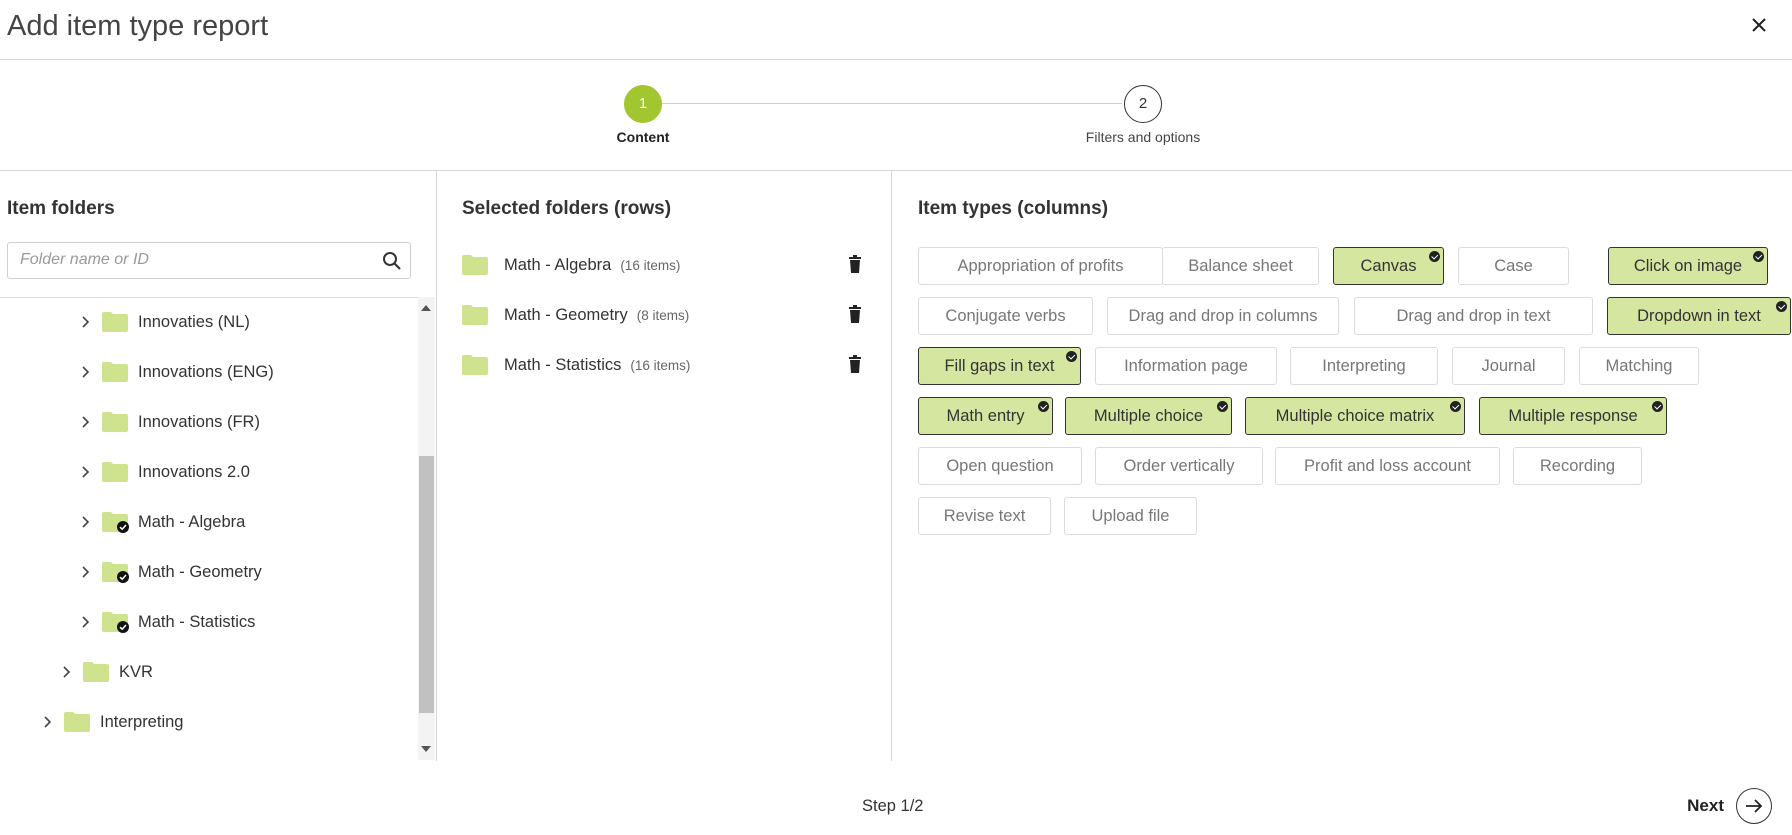 This screenshot has width=1792, height=835. Describe the element at coordinates (1240, 266) in the screenshot. I see `item-type-chip: Balance sheet` at that location.